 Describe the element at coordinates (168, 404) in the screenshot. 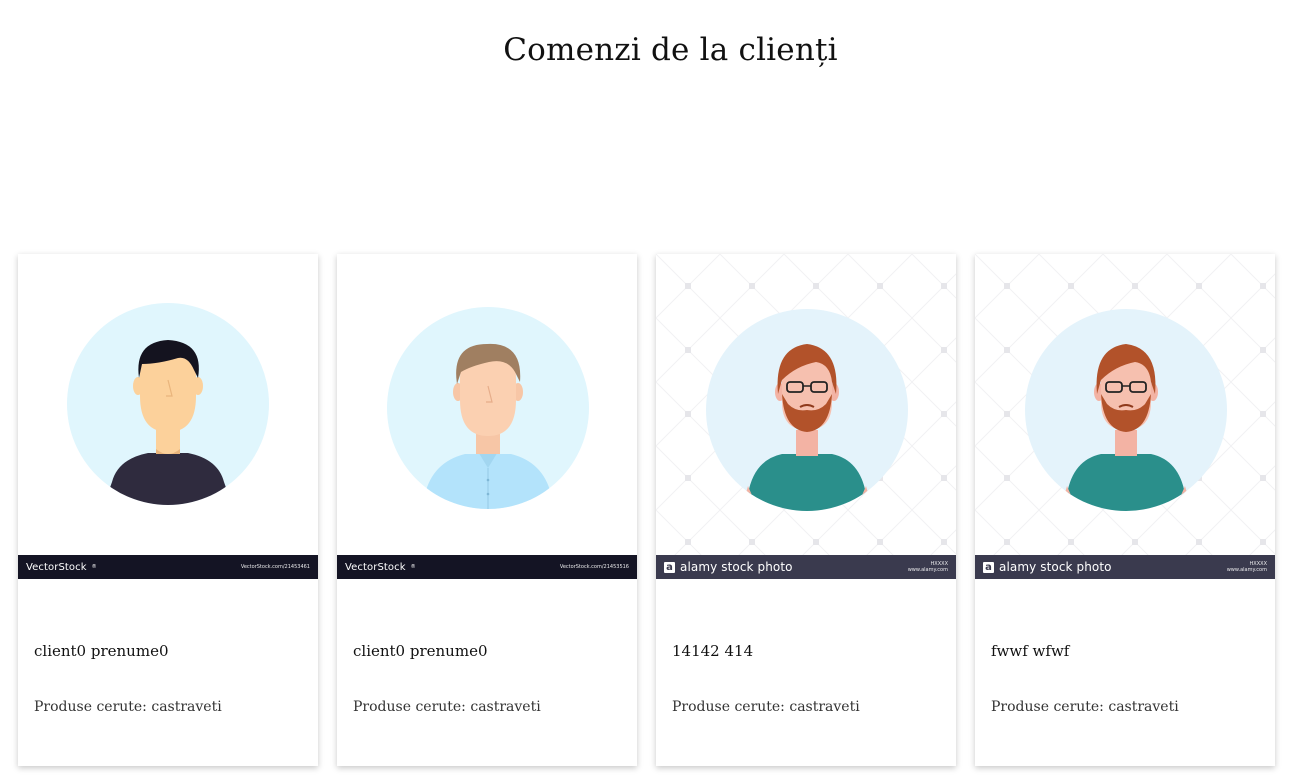

I see `man-black-hair-dark-shirt-icon` at that location.